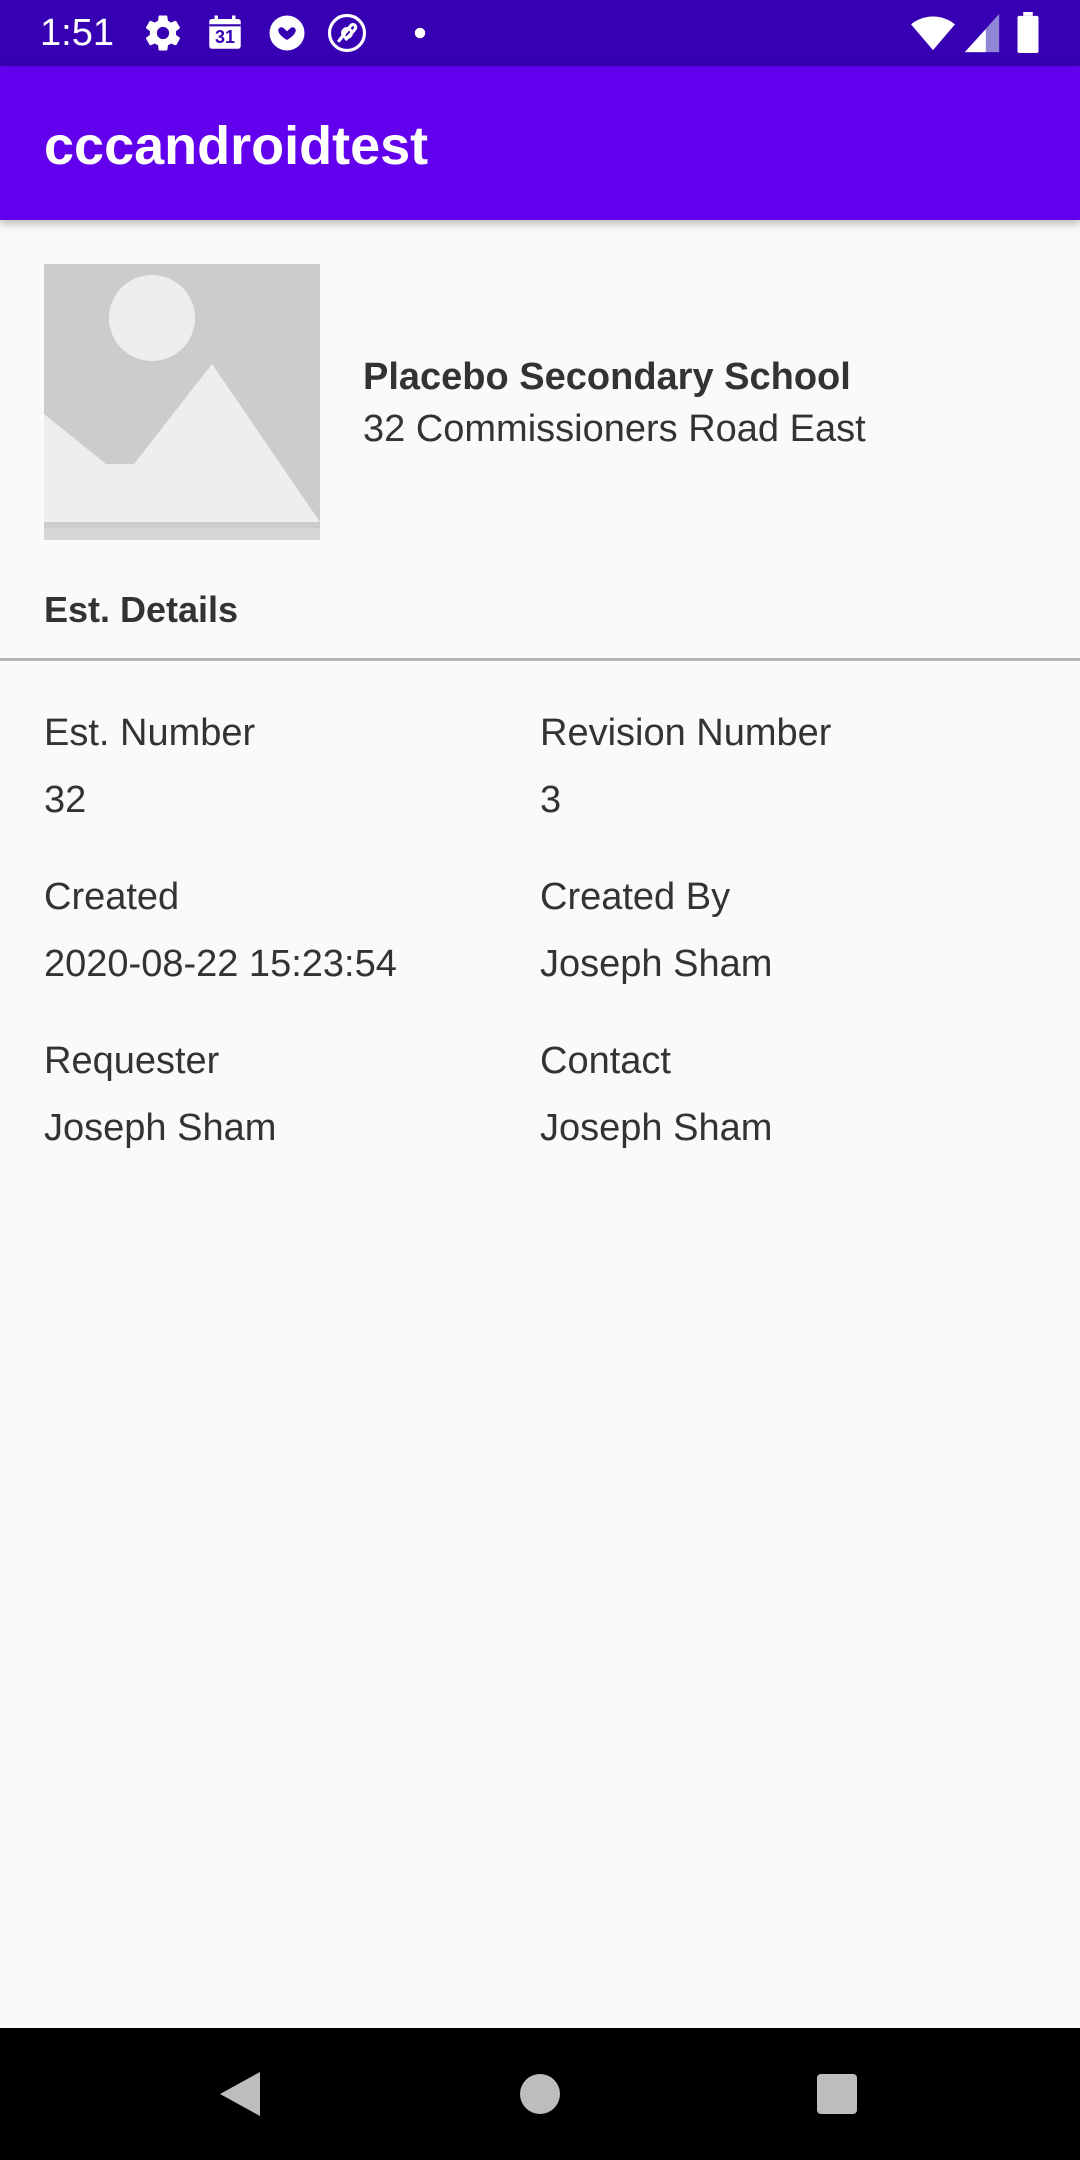 Image resolution: width=1080 pixels, height=2160 pixels. I want to click on app-title: cccandroidtest, so click(236, 146).